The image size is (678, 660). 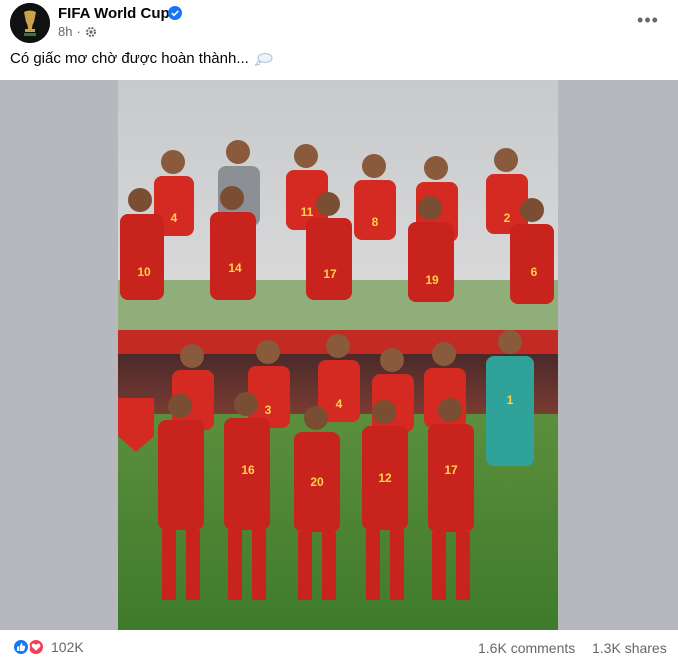 What do you see at coordinates (91, 32) in the screenshot?
I see `audience-gear-icon` at bounding box center [91, 32].